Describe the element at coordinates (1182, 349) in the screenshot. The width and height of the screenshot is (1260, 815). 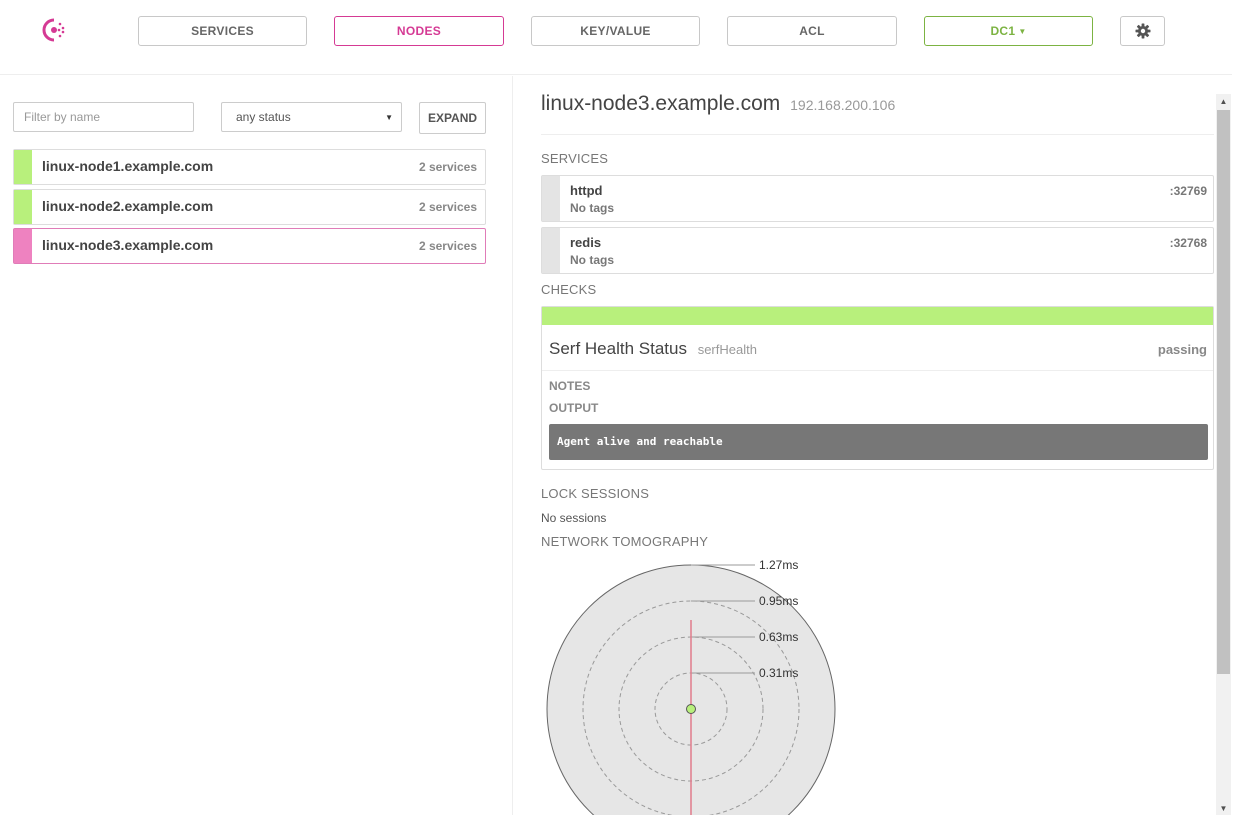
I see `check-status: passing` at that location.